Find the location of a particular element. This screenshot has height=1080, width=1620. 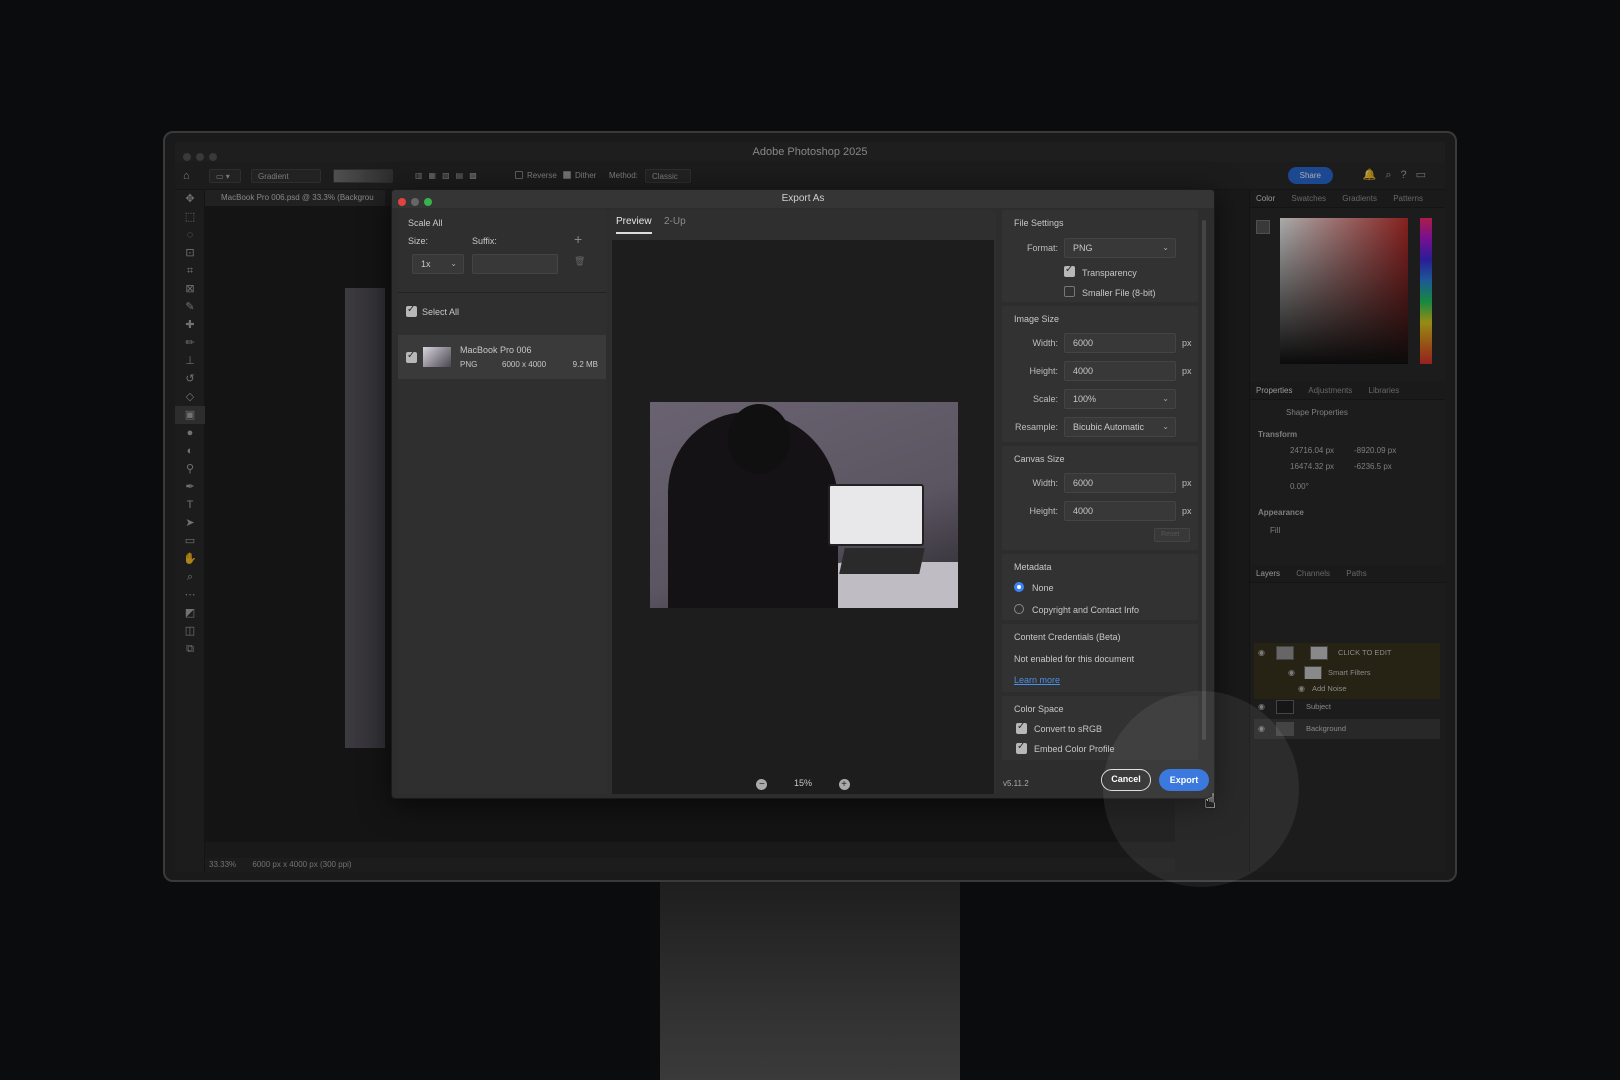

image-width-value: 6000 is located at coordinates (1083, 343).